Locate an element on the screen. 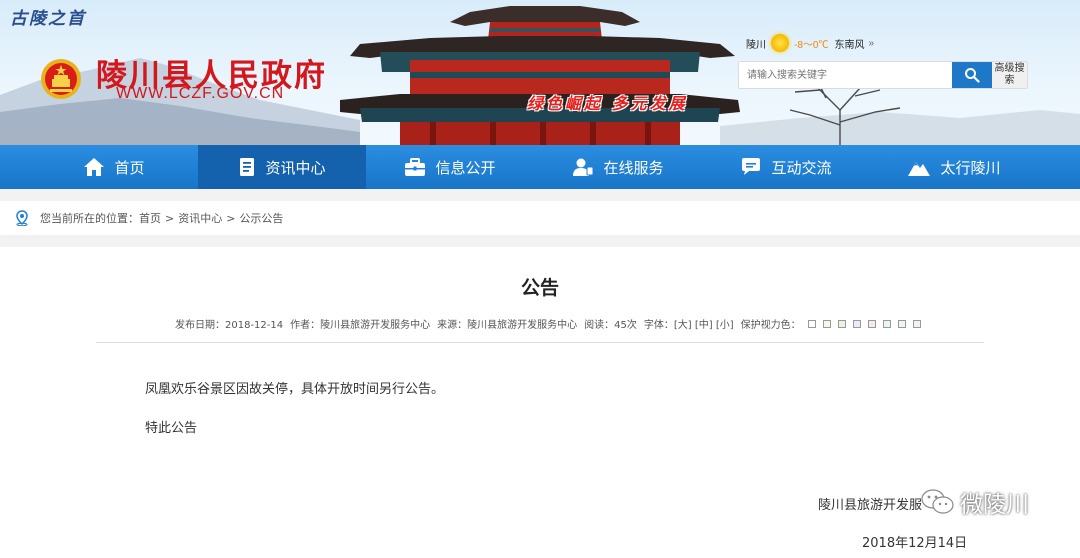 The height and width of the screenshot is (558, 1080). meta-views: 阅读：45次 is located at coordinates (610, 325).